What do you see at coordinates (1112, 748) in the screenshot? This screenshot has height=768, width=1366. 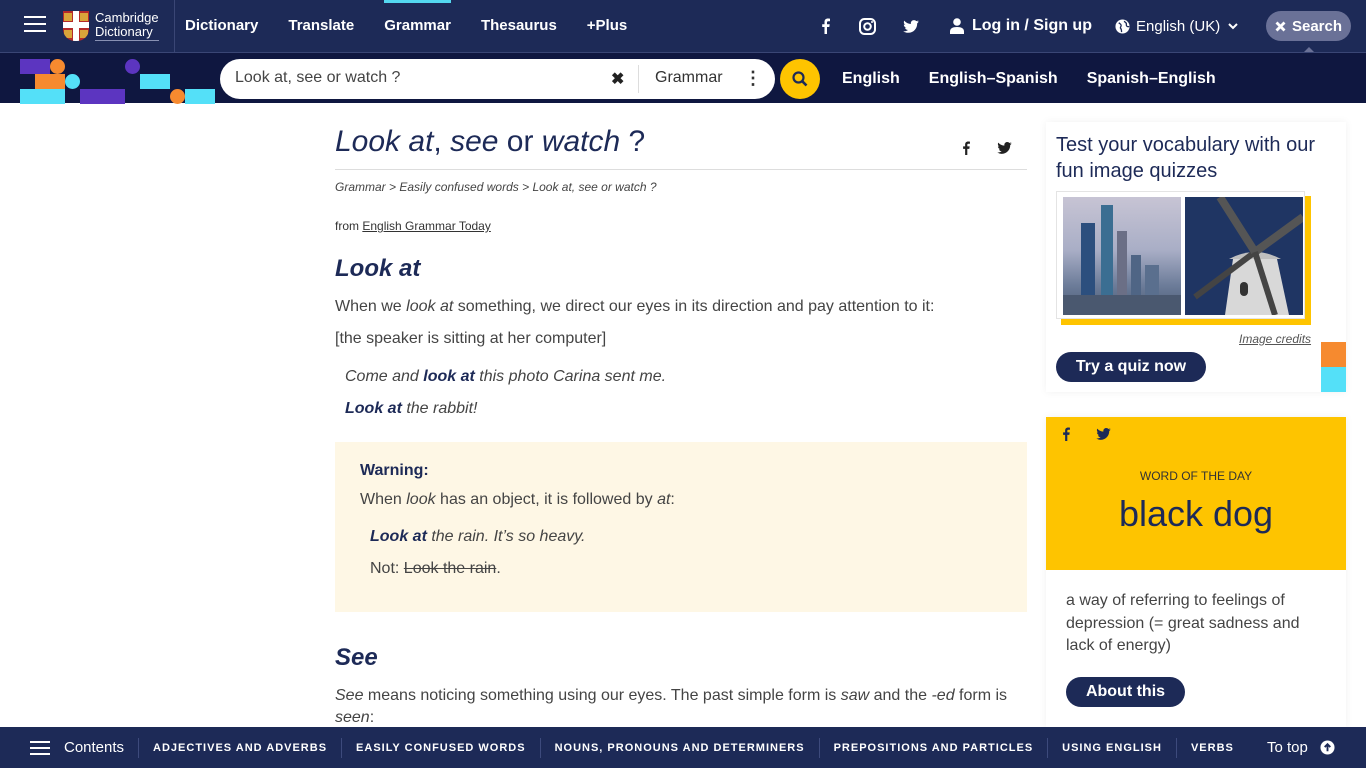 I see `contents-link-using-english: USING ENGLISH` at bounding box center [1112, 748].